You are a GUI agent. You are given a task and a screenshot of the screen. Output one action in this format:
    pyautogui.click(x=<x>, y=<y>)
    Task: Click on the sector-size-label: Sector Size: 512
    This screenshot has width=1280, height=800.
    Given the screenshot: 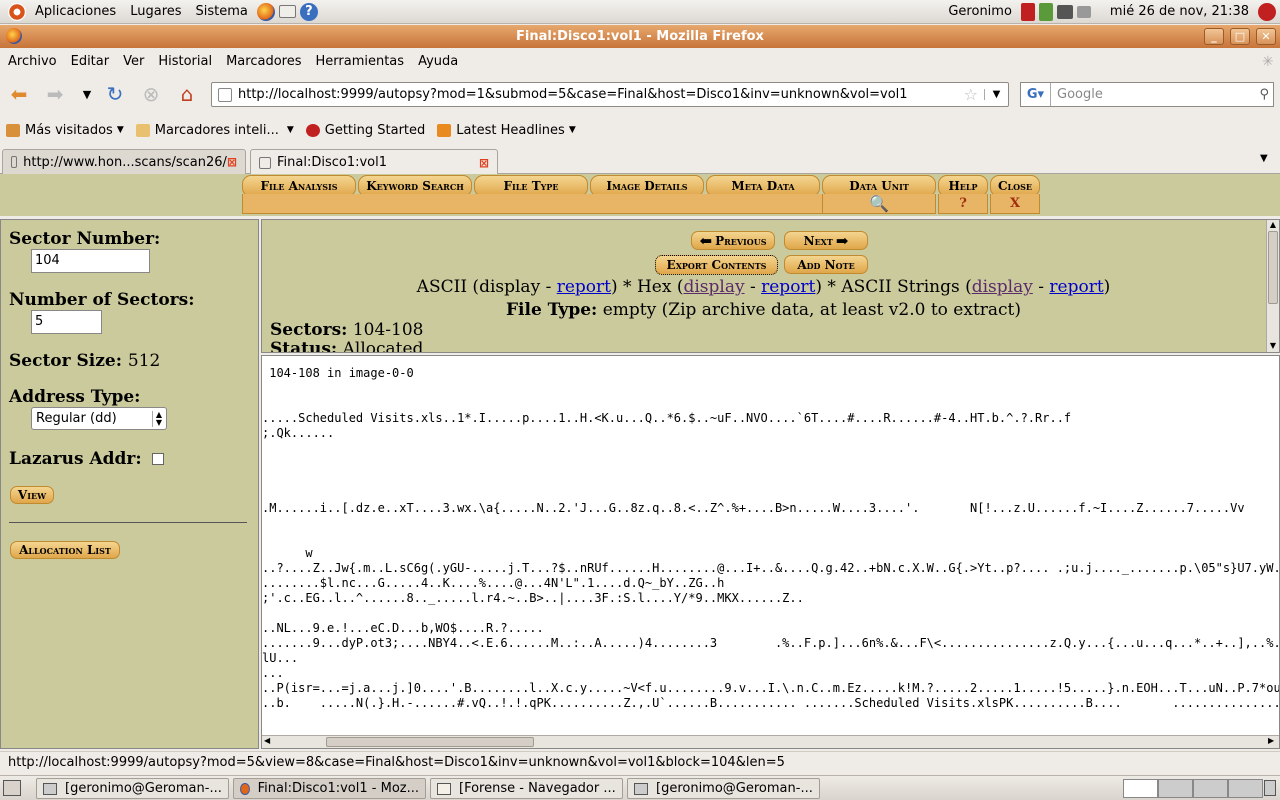 What is the action you would take?
    pyautogui.click(x=84, y=361)
    